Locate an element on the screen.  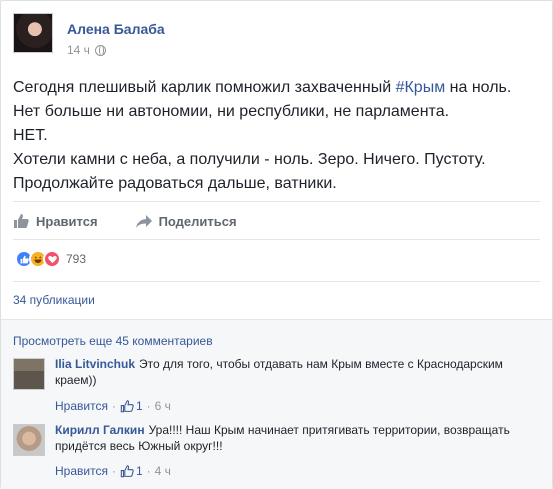
share-button: Поделиться is located at coordinates (186, 221).